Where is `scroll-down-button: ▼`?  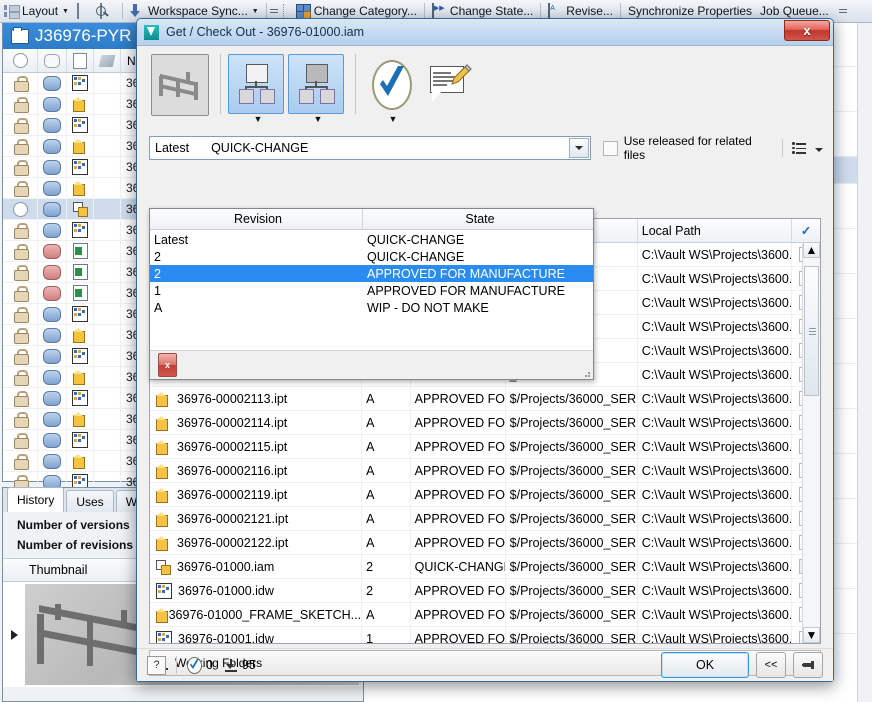
scroll-down-button: ▼ is located at coordinates (811, 635).